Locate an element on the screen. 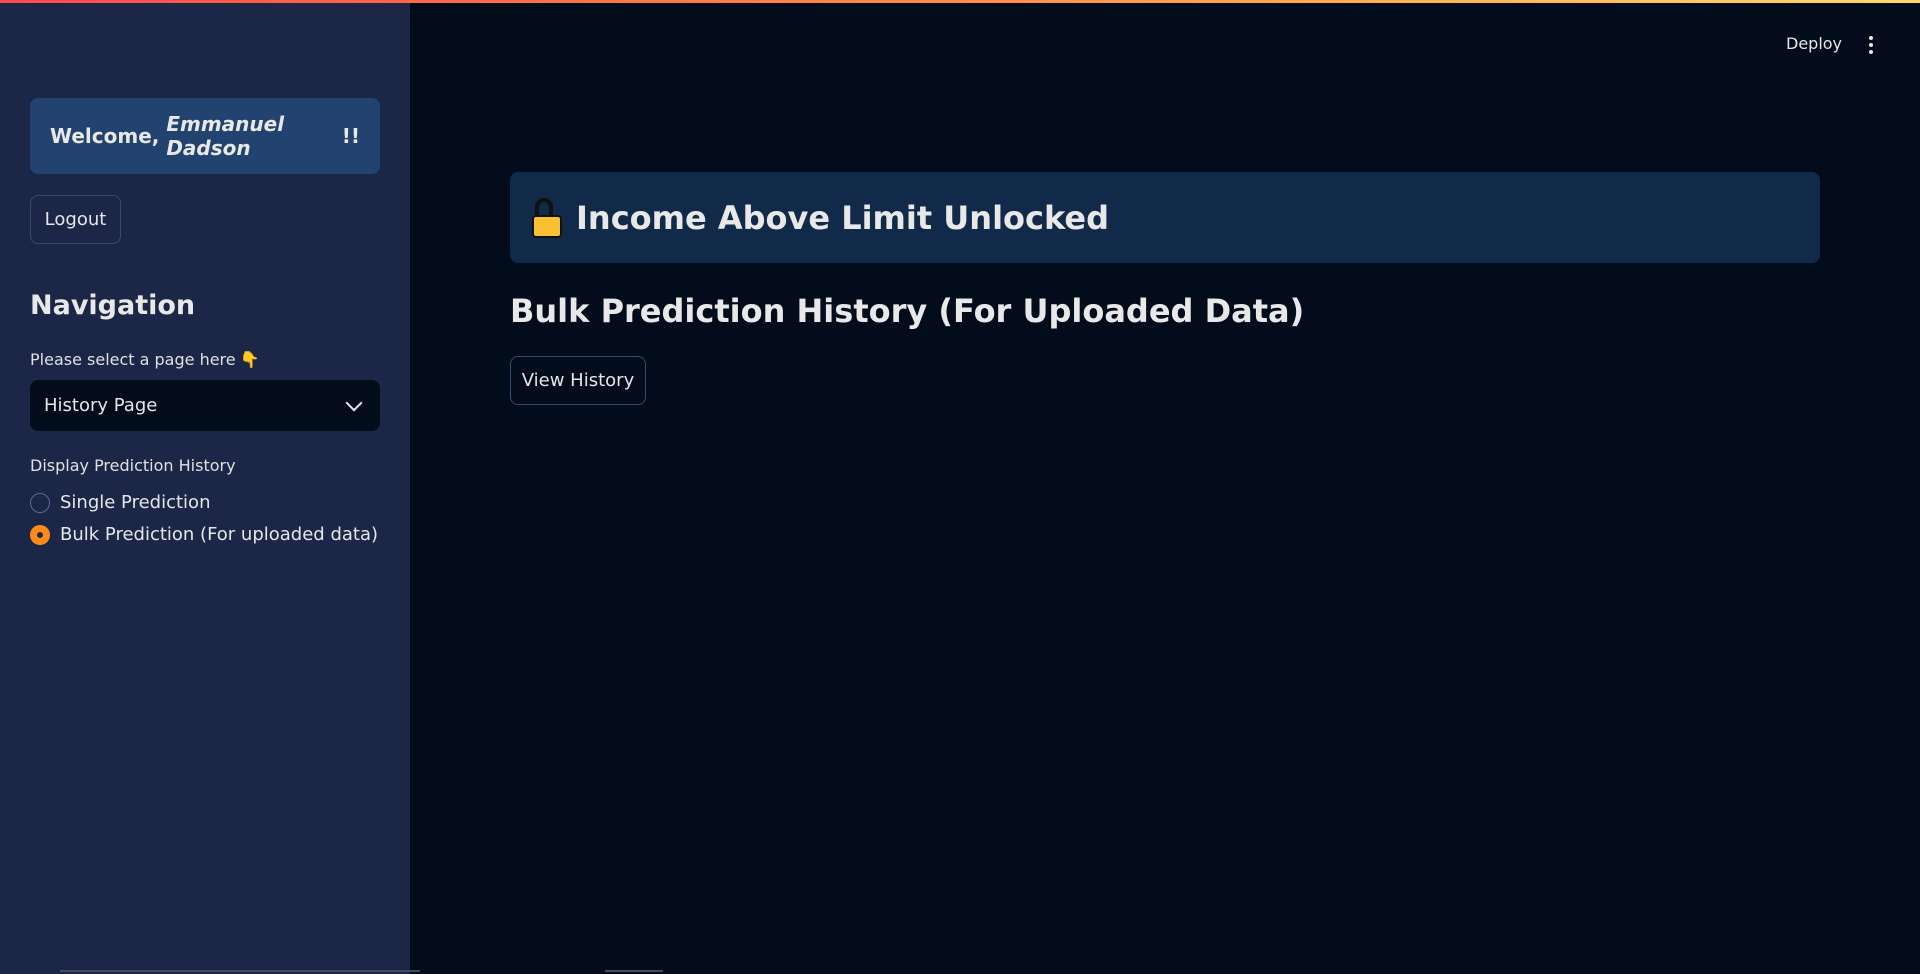 The width and height of the screenshot is (1920, 974). prediction-history-radio-label: Display Prediction History is located at coordinates (133, 465).